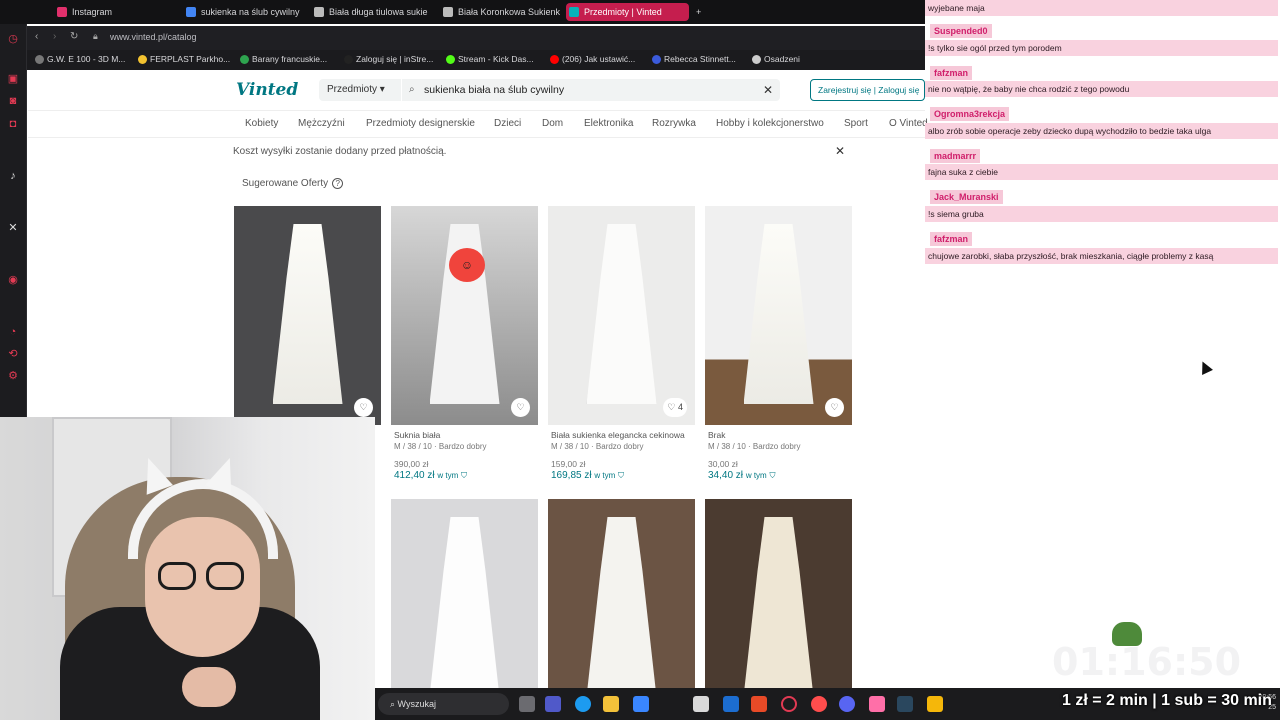  I want to click on instagram-icon: ◙, so click(13, 101).